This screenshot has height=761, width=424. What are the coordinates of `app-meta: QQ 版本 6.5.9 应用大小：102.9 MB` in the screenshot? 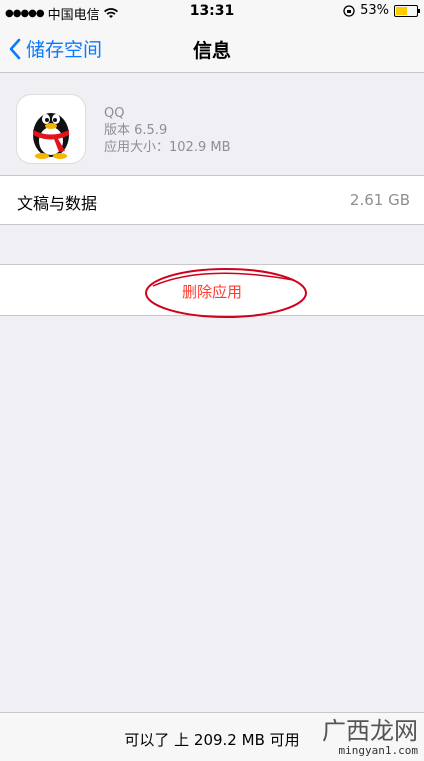 It's located at (167, 130).